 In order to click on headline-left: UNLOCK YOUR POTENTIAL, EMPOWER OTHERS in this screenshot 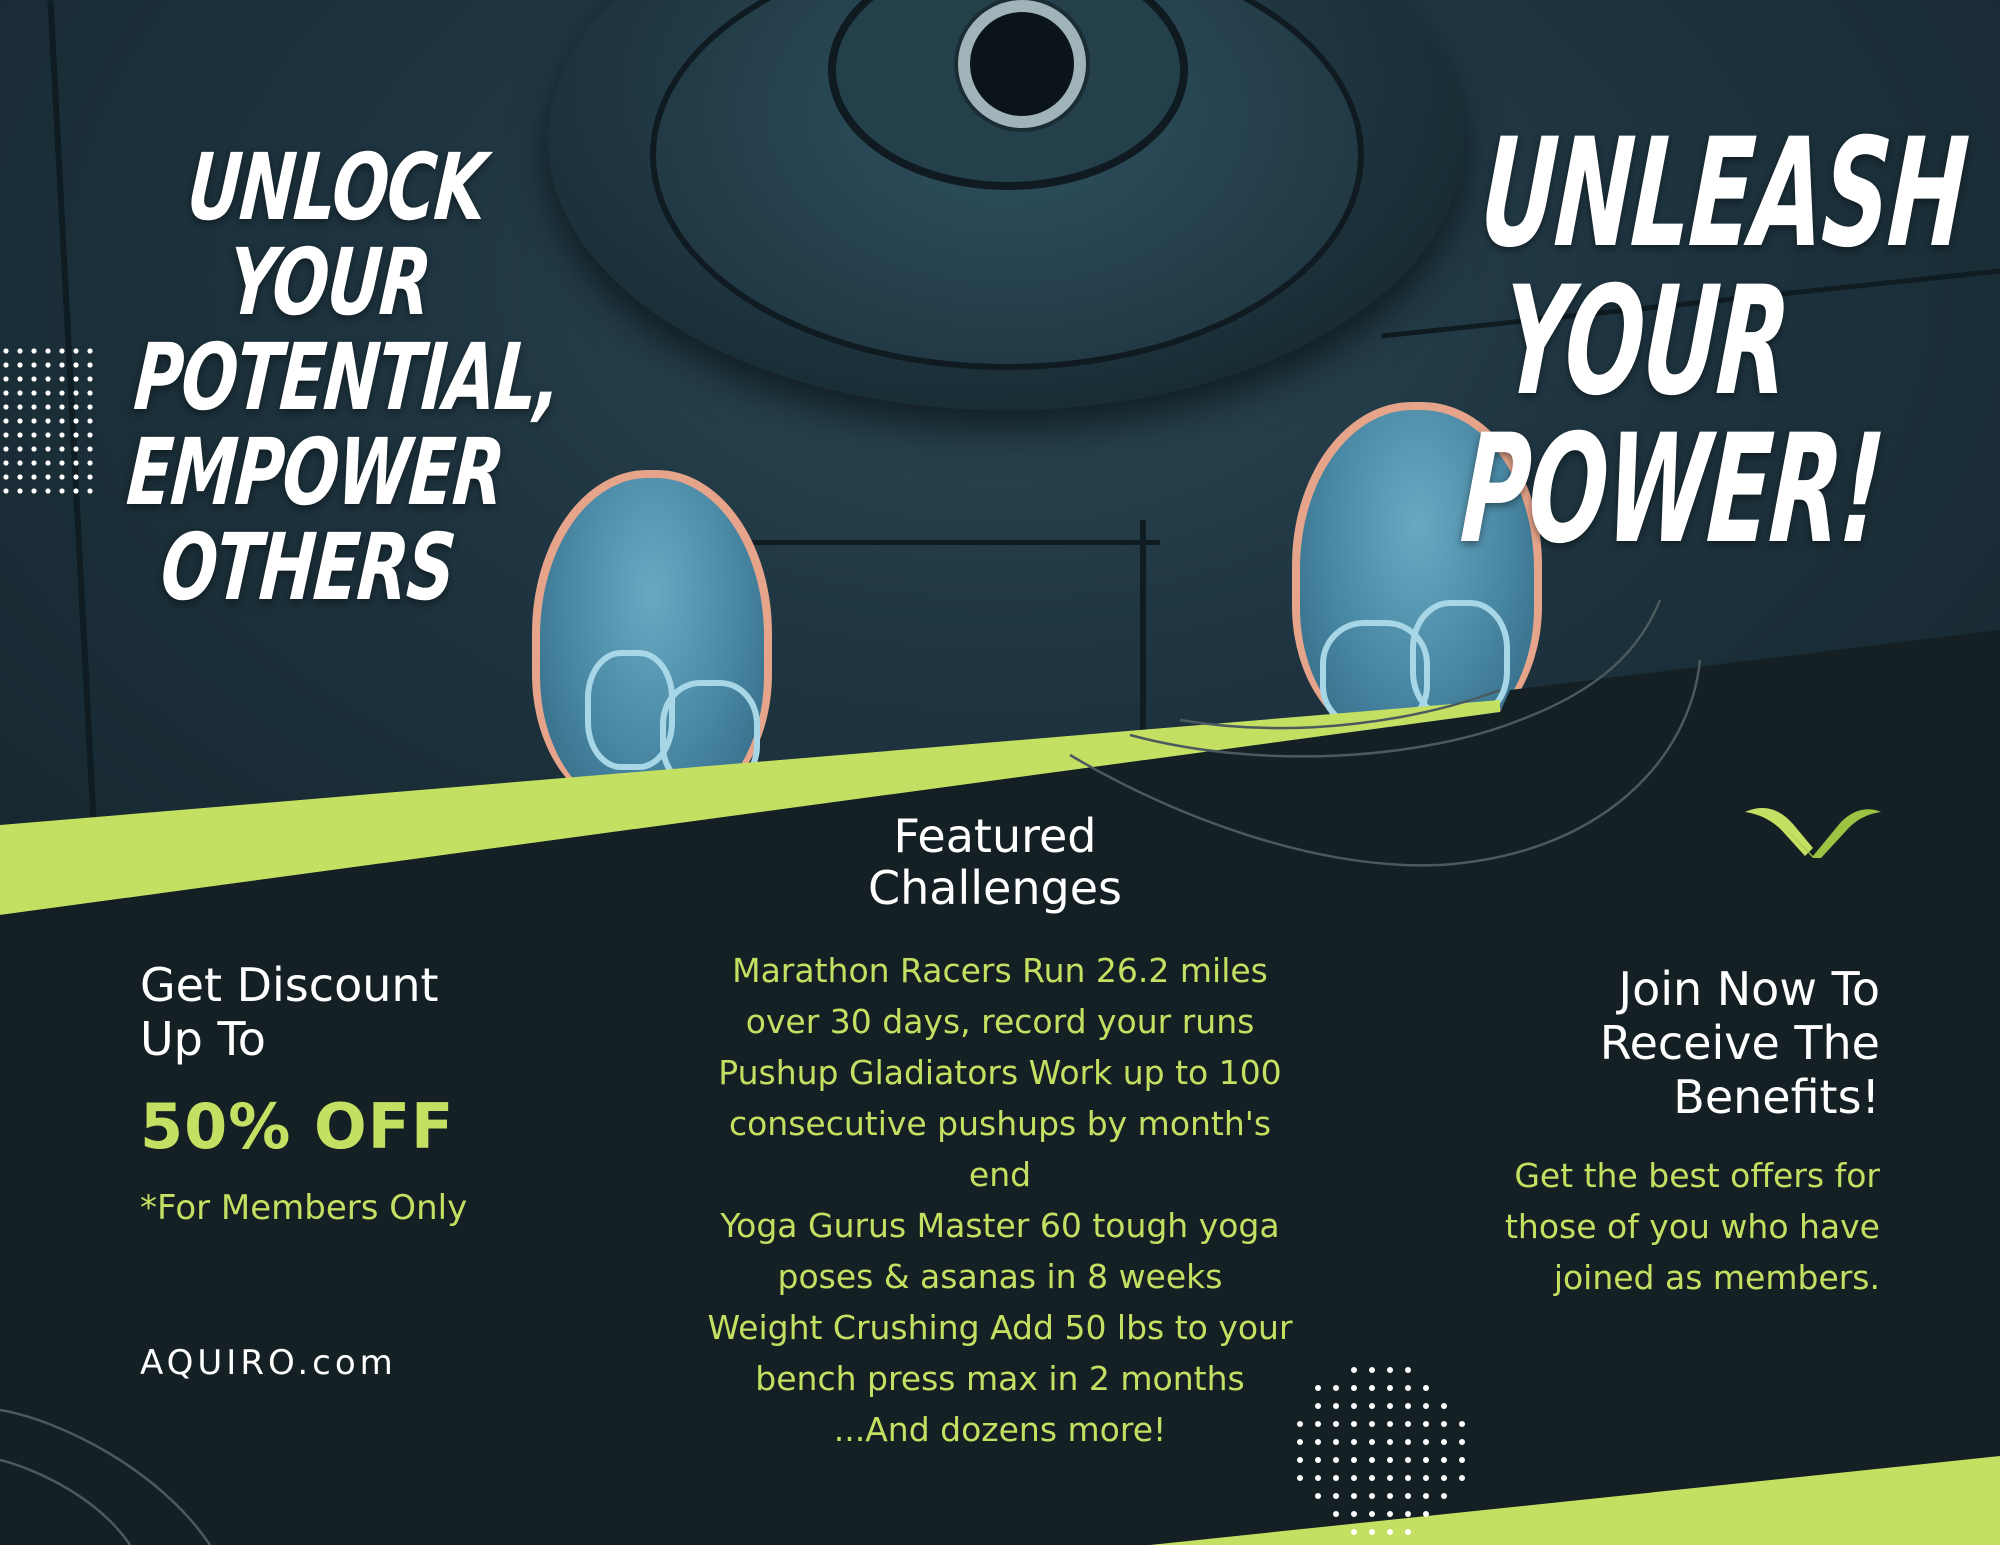, I will do `click(340, 377)`.